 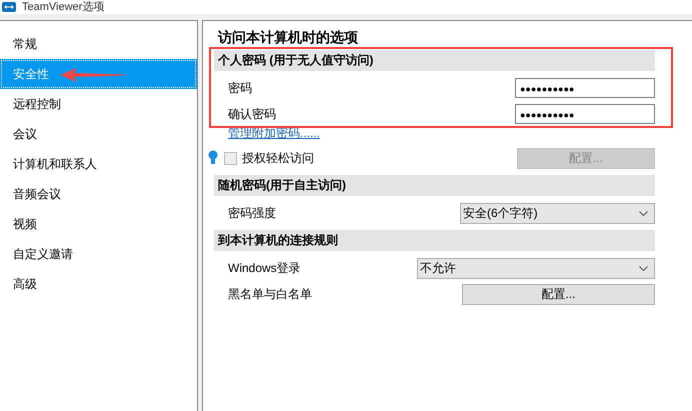 What do you see at coordinates (98, 254) in the screenshot?
I see `sidebar-item: 自定义邀请` at bounding box center [98, 254].